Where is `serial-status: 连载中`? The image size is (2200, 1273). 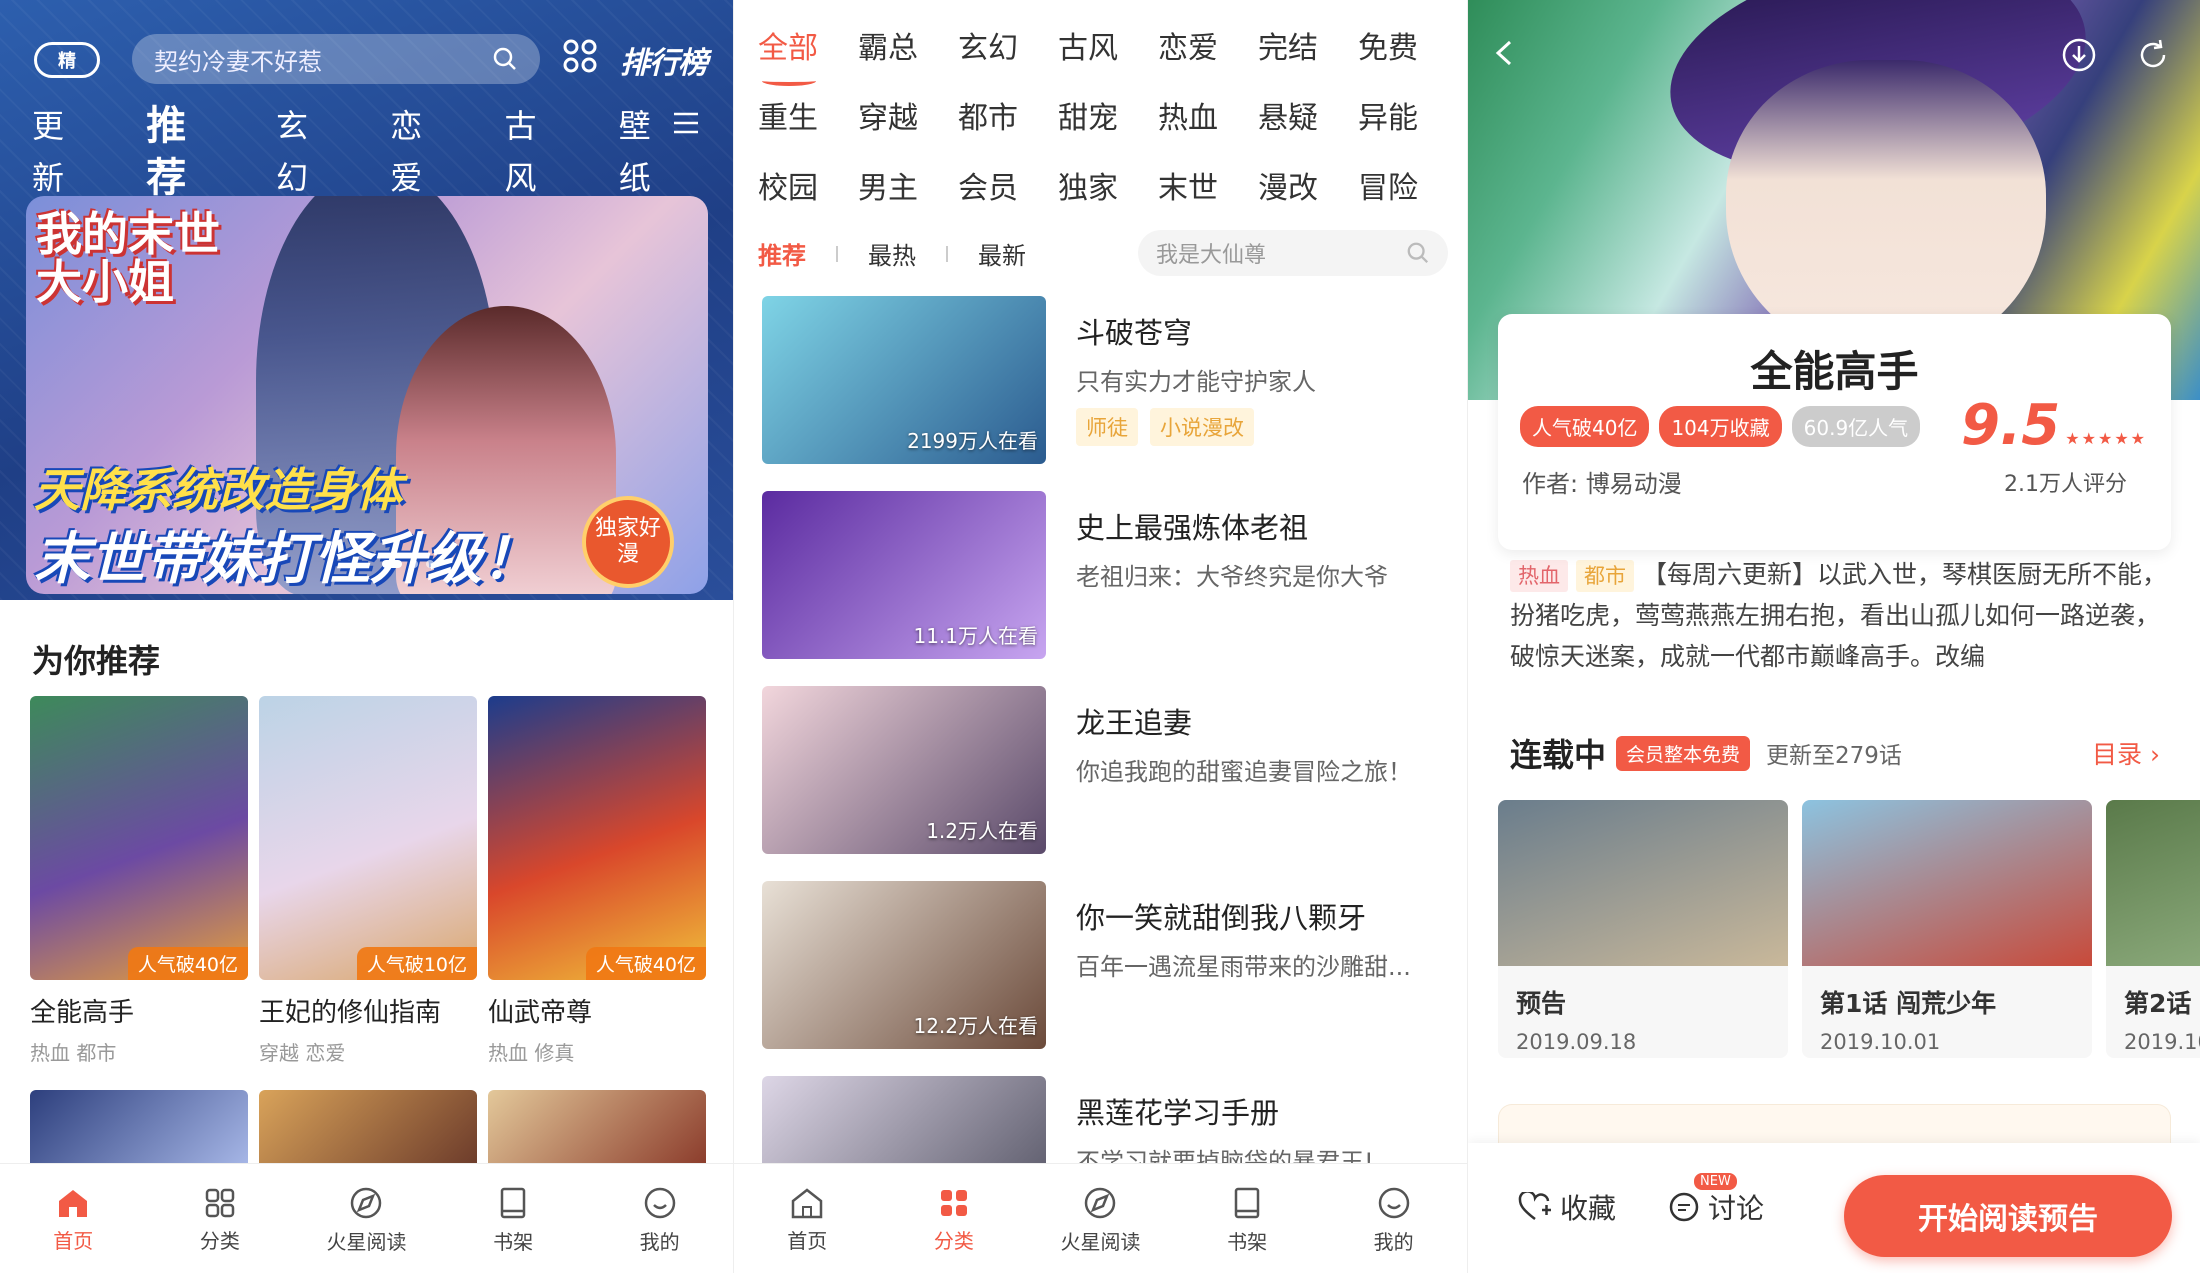 serial-status: 连载中 is located at coordinates (1558, 755).